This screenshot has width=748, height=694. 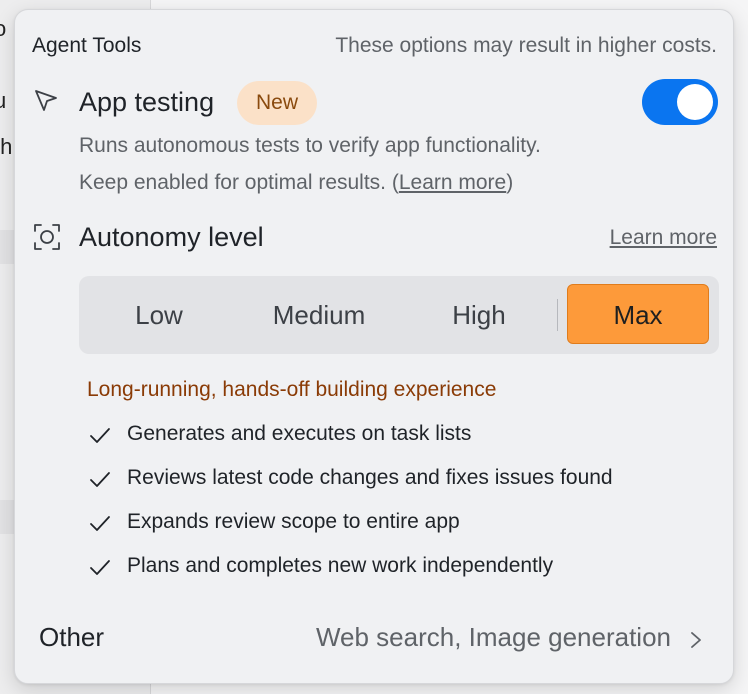 What do you see at coordinates (87, 45) in the screenshot?
I see `popover-title: Agent Tools` at bounding box center [87, 45].